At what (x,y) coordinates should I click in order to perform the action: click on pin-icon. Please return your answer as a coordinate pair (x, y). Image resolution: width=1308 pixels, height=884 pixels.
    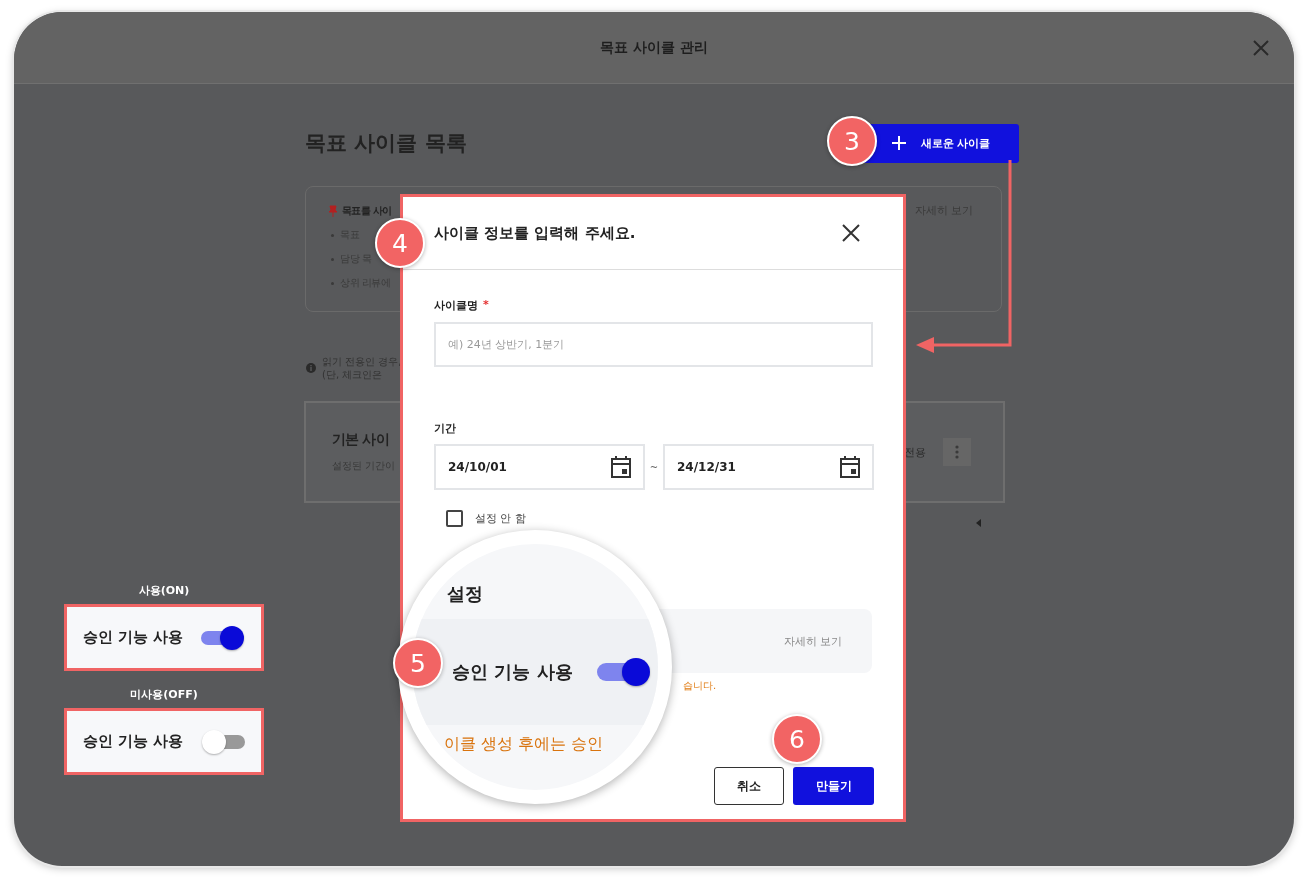
    Looking at the image, I should click on (333, 210).